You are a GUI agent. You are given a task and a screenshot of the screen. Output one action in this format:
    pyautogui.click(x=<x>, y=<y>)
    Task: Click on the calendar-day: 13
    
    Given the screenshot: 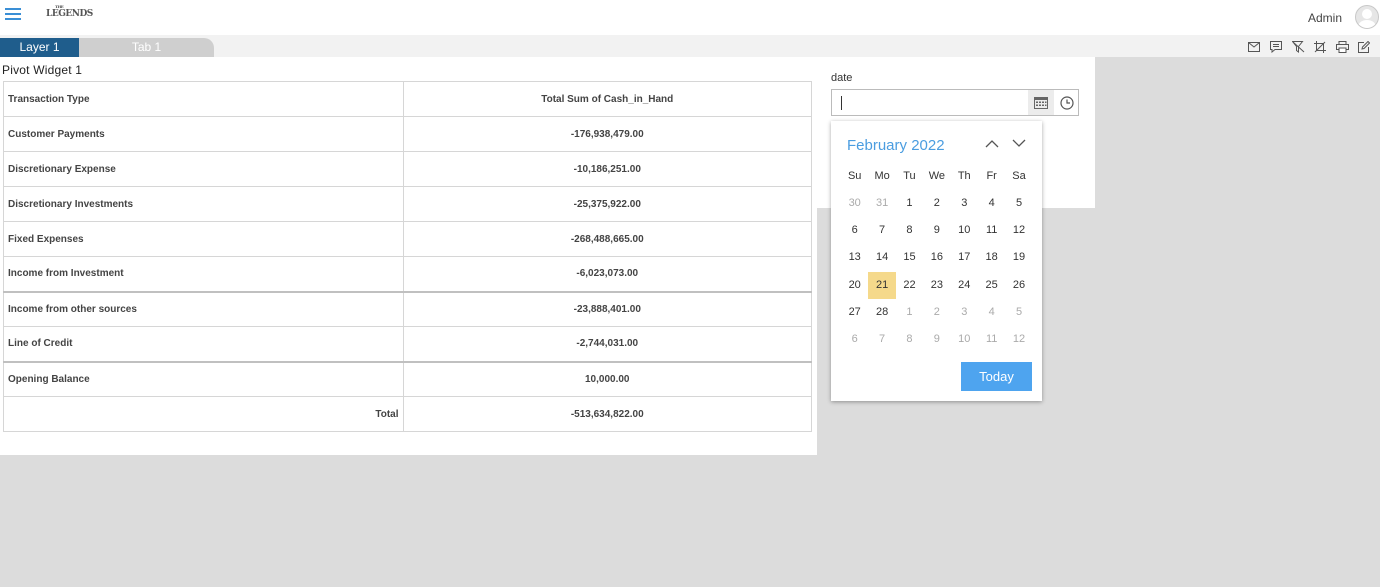 What is the action you would take?
    pyautogui.click(x=854, y=257)
    